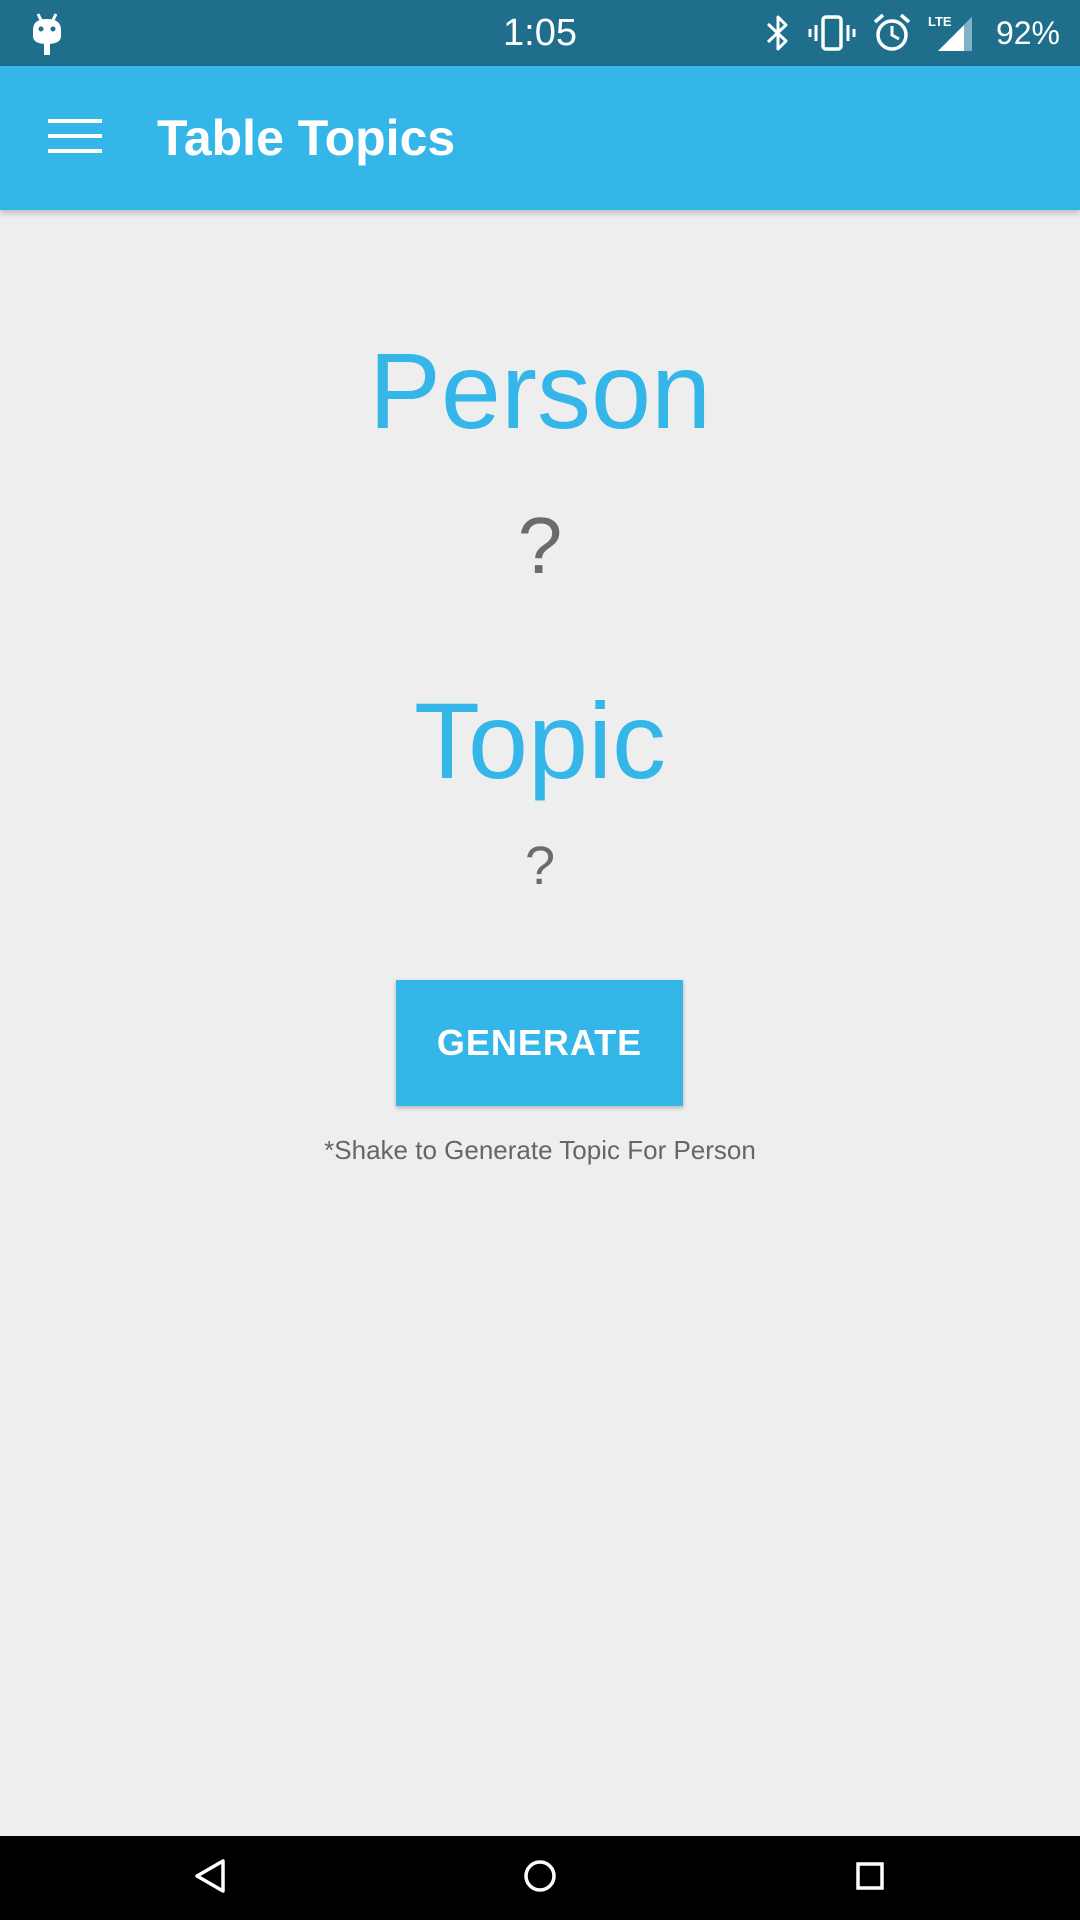 The width and height of the screenshot is (1080, 1920). Describe the element at coordinates (951, 33) in the screenshot. I see `signal-icon: LTE` at that location.